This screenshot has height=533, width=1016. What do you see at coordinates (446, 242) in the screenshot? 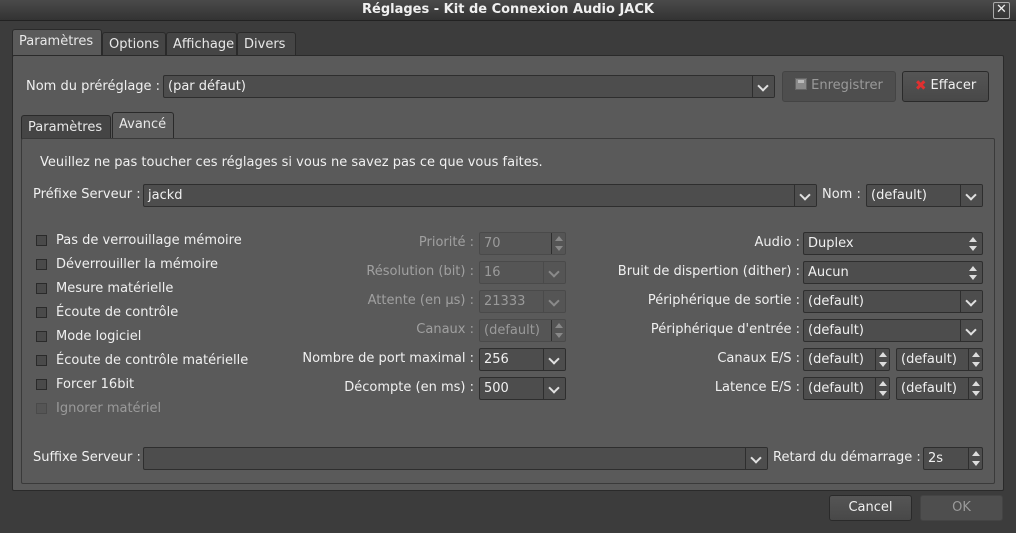
I see `priority-label: Priorité :` at bounding box center [446, 242].